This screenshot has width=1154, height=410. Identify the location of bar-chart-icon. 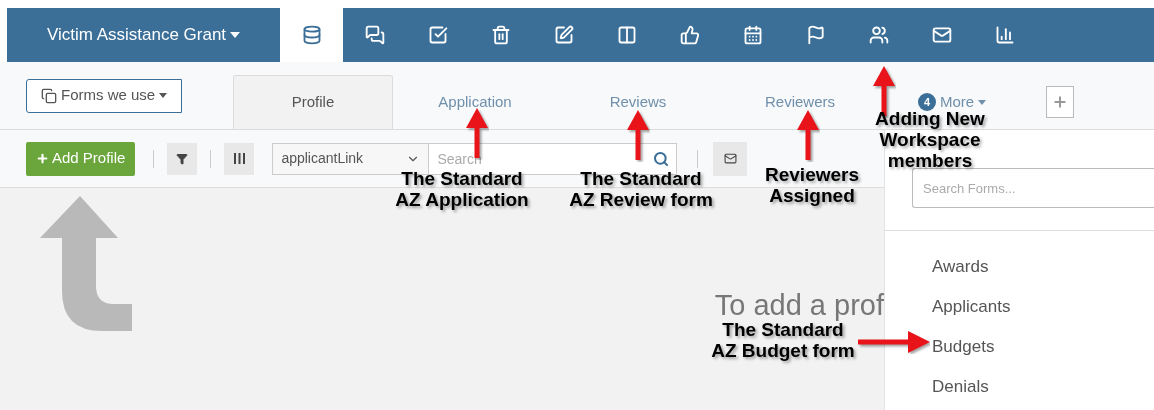
(1004, 35).